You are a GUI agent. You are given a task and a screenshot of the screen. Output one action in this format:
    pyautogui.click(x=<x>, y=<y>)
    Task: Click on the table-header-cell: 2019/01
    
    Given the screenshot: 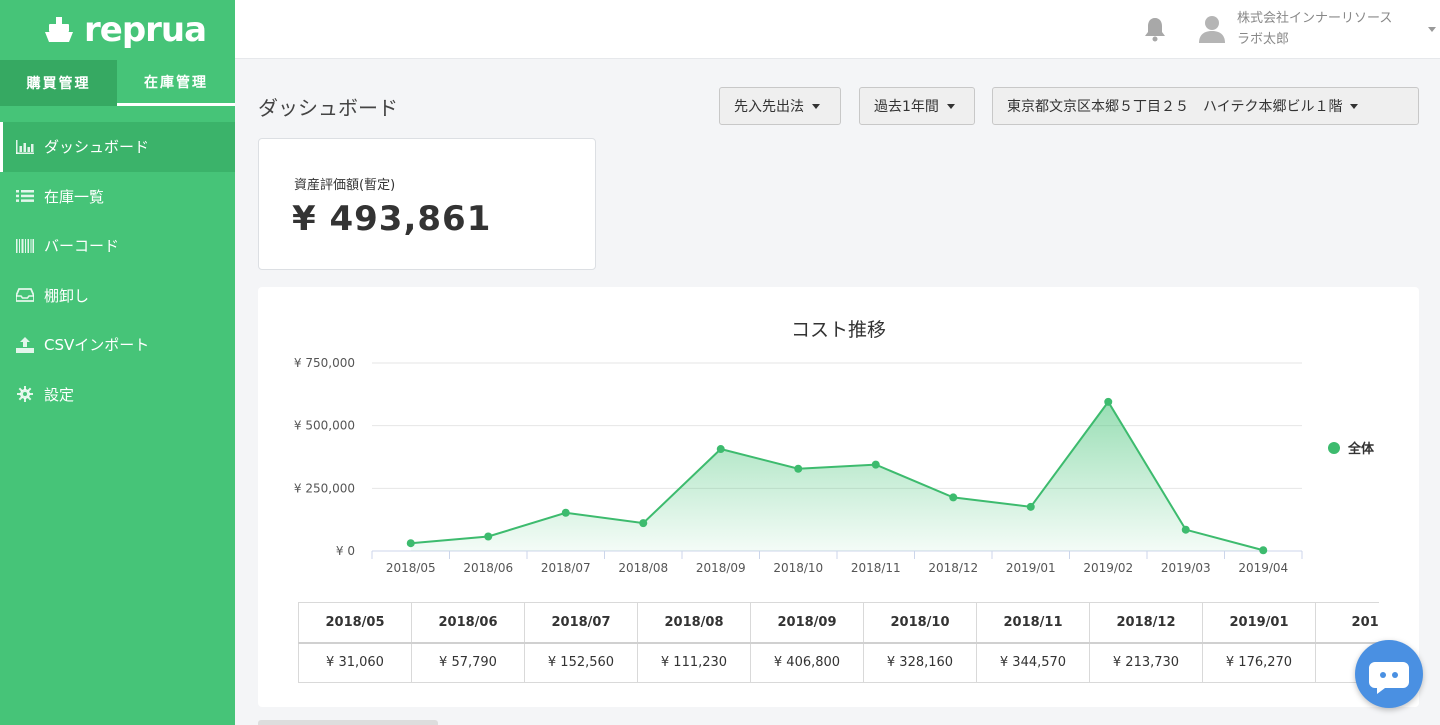 What is the action you would take?
    pyautogui.click(x=1259, y=622)
    